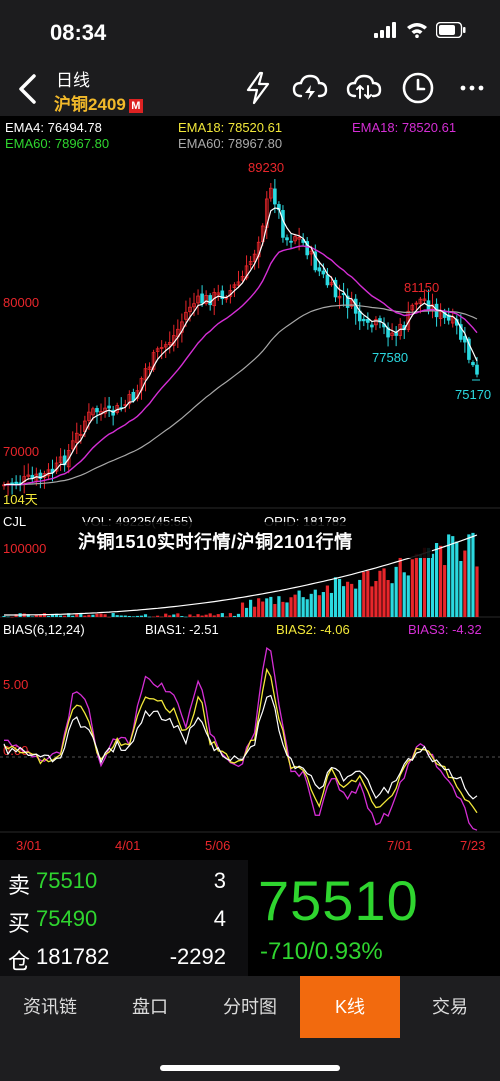  What do you see at coordinates (98, 102) in the screenshot?
I see `contract-name: 沪铜2409 M` at bounding box center [98, 102].